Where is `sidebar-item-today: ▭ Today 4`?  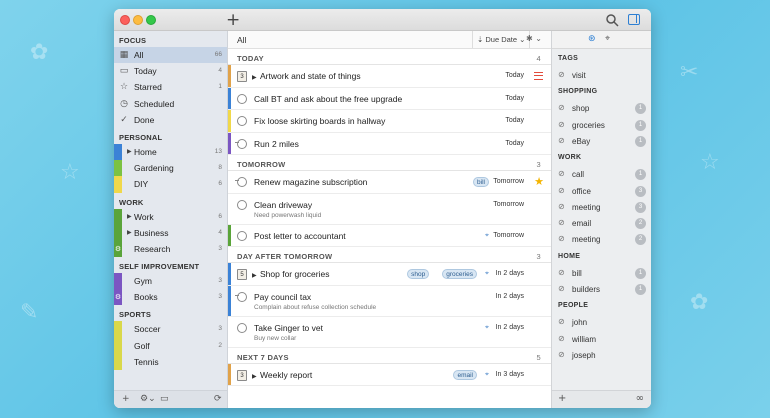 sidebar-item-today: ▭ Today 4 is located at coordinates (170, 71).